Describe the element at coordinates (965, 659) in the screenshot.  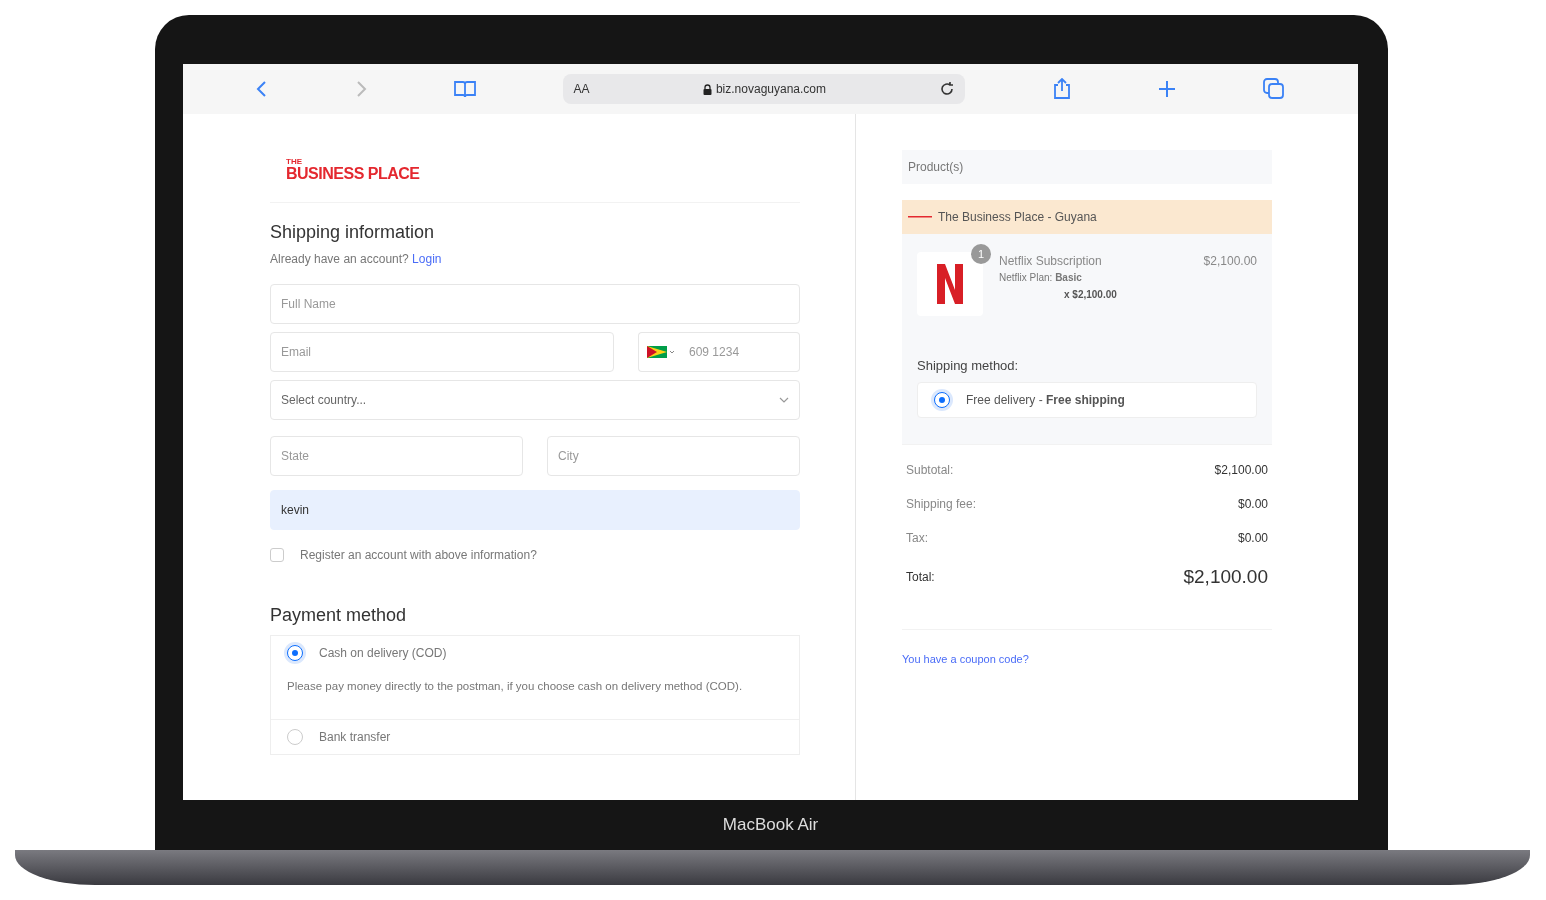
I see `coupon-link: You have a coupon code?` at that location.